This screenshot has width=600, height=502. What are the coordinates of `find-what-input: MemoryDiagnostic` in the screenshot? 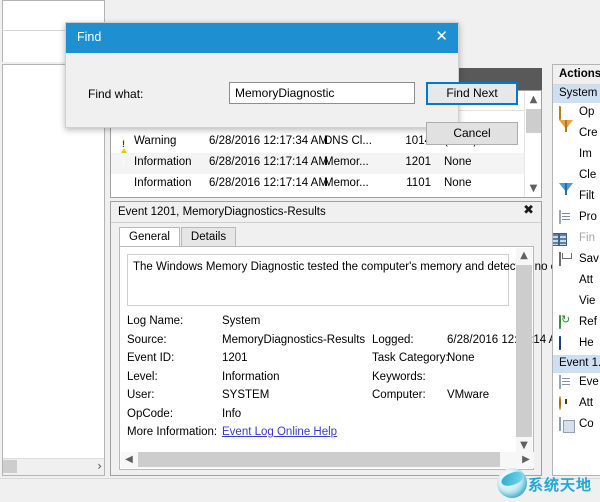 It's located at (322, 93).